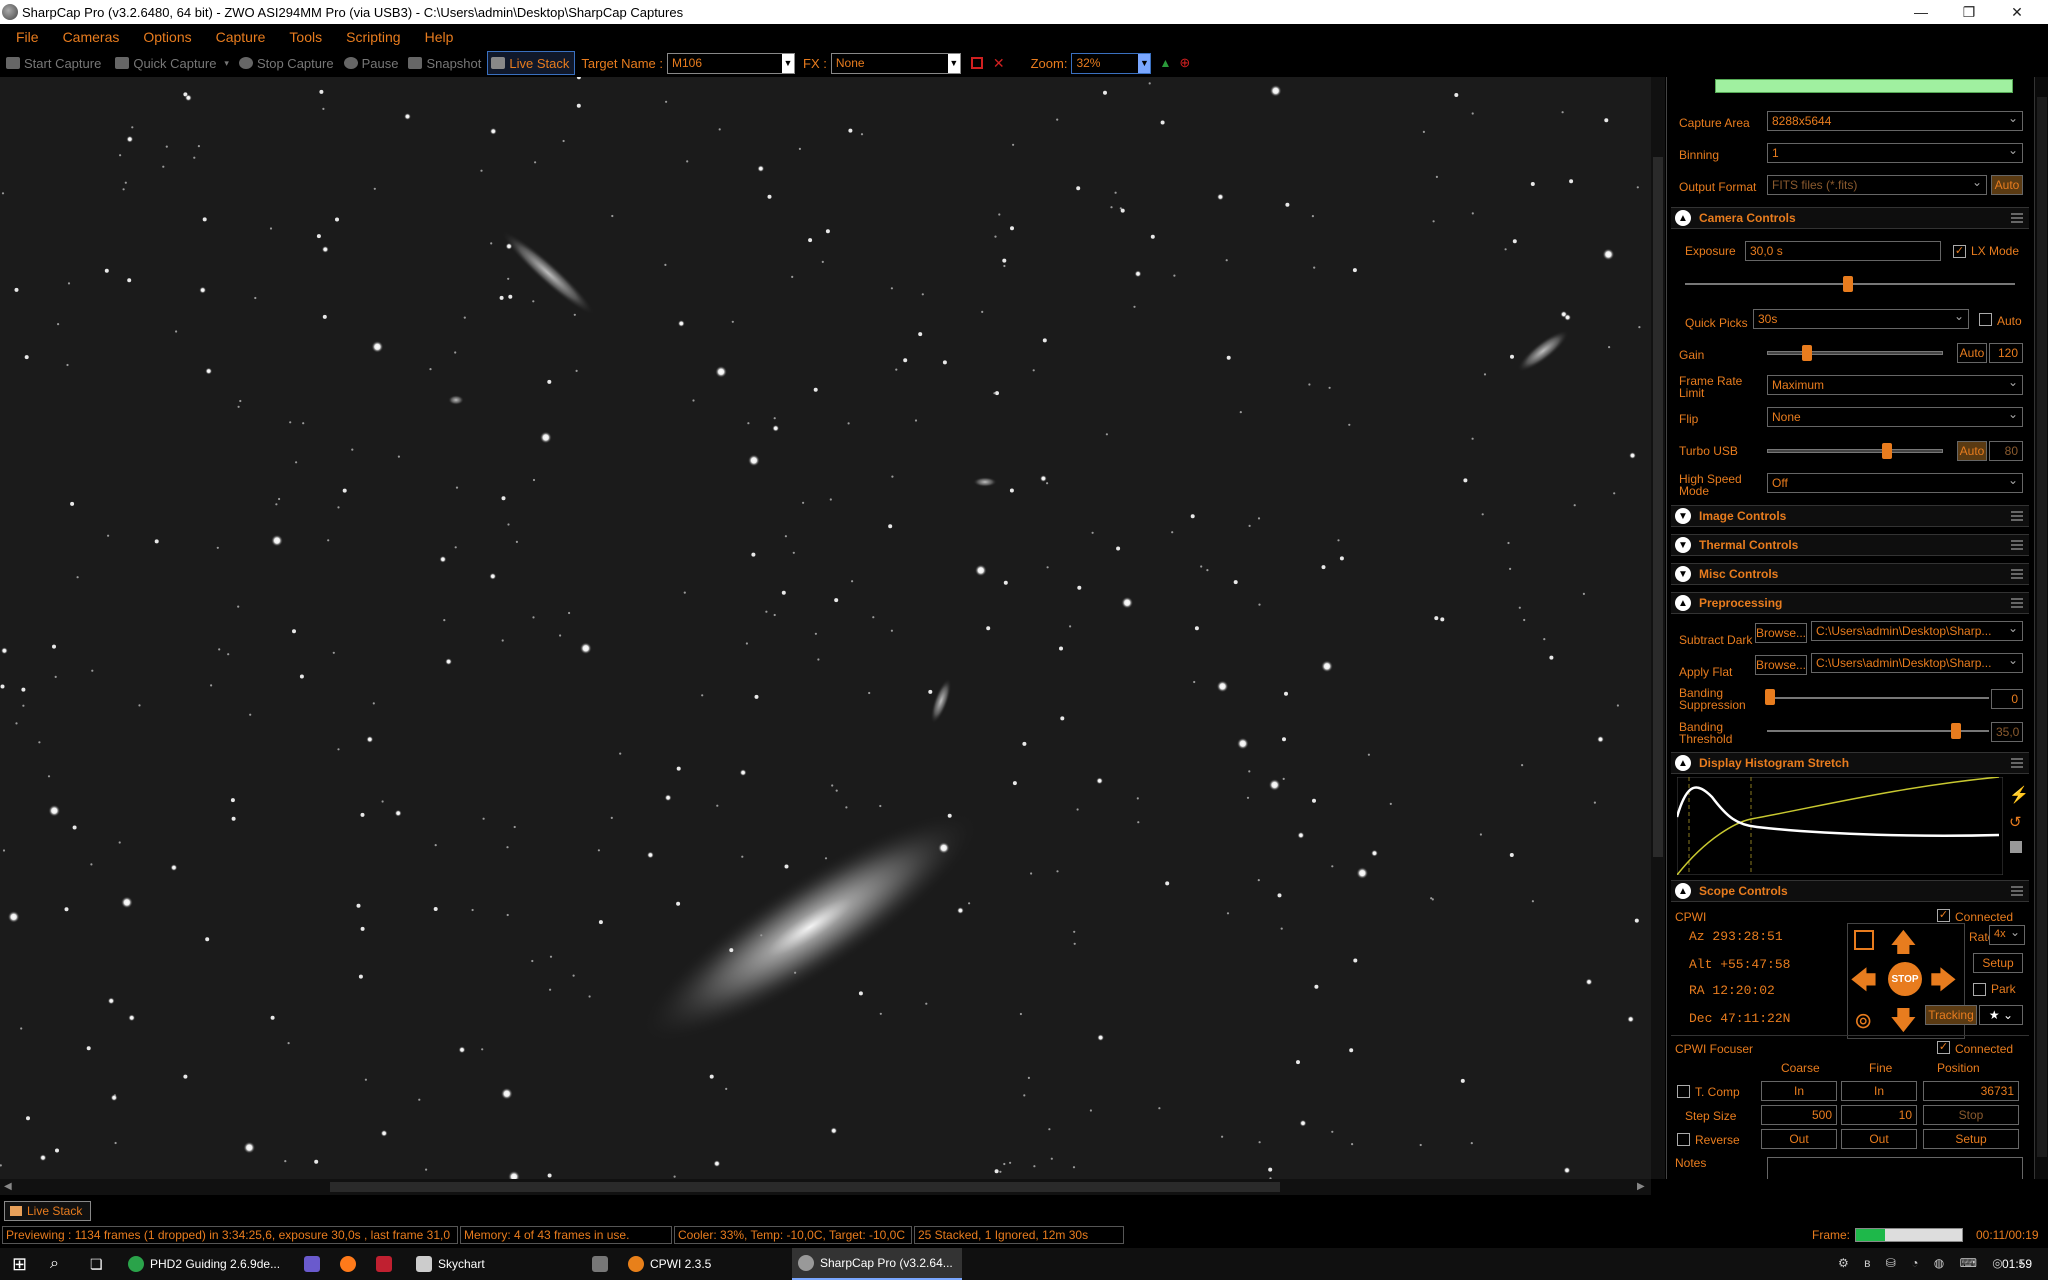 This screenshot has width=2048, height=1280. What do you see at coordinates (172, 63) in the screenshot?
I see `quick-capture-button: Quick Capture ▾` at bounding box center [172, 63].